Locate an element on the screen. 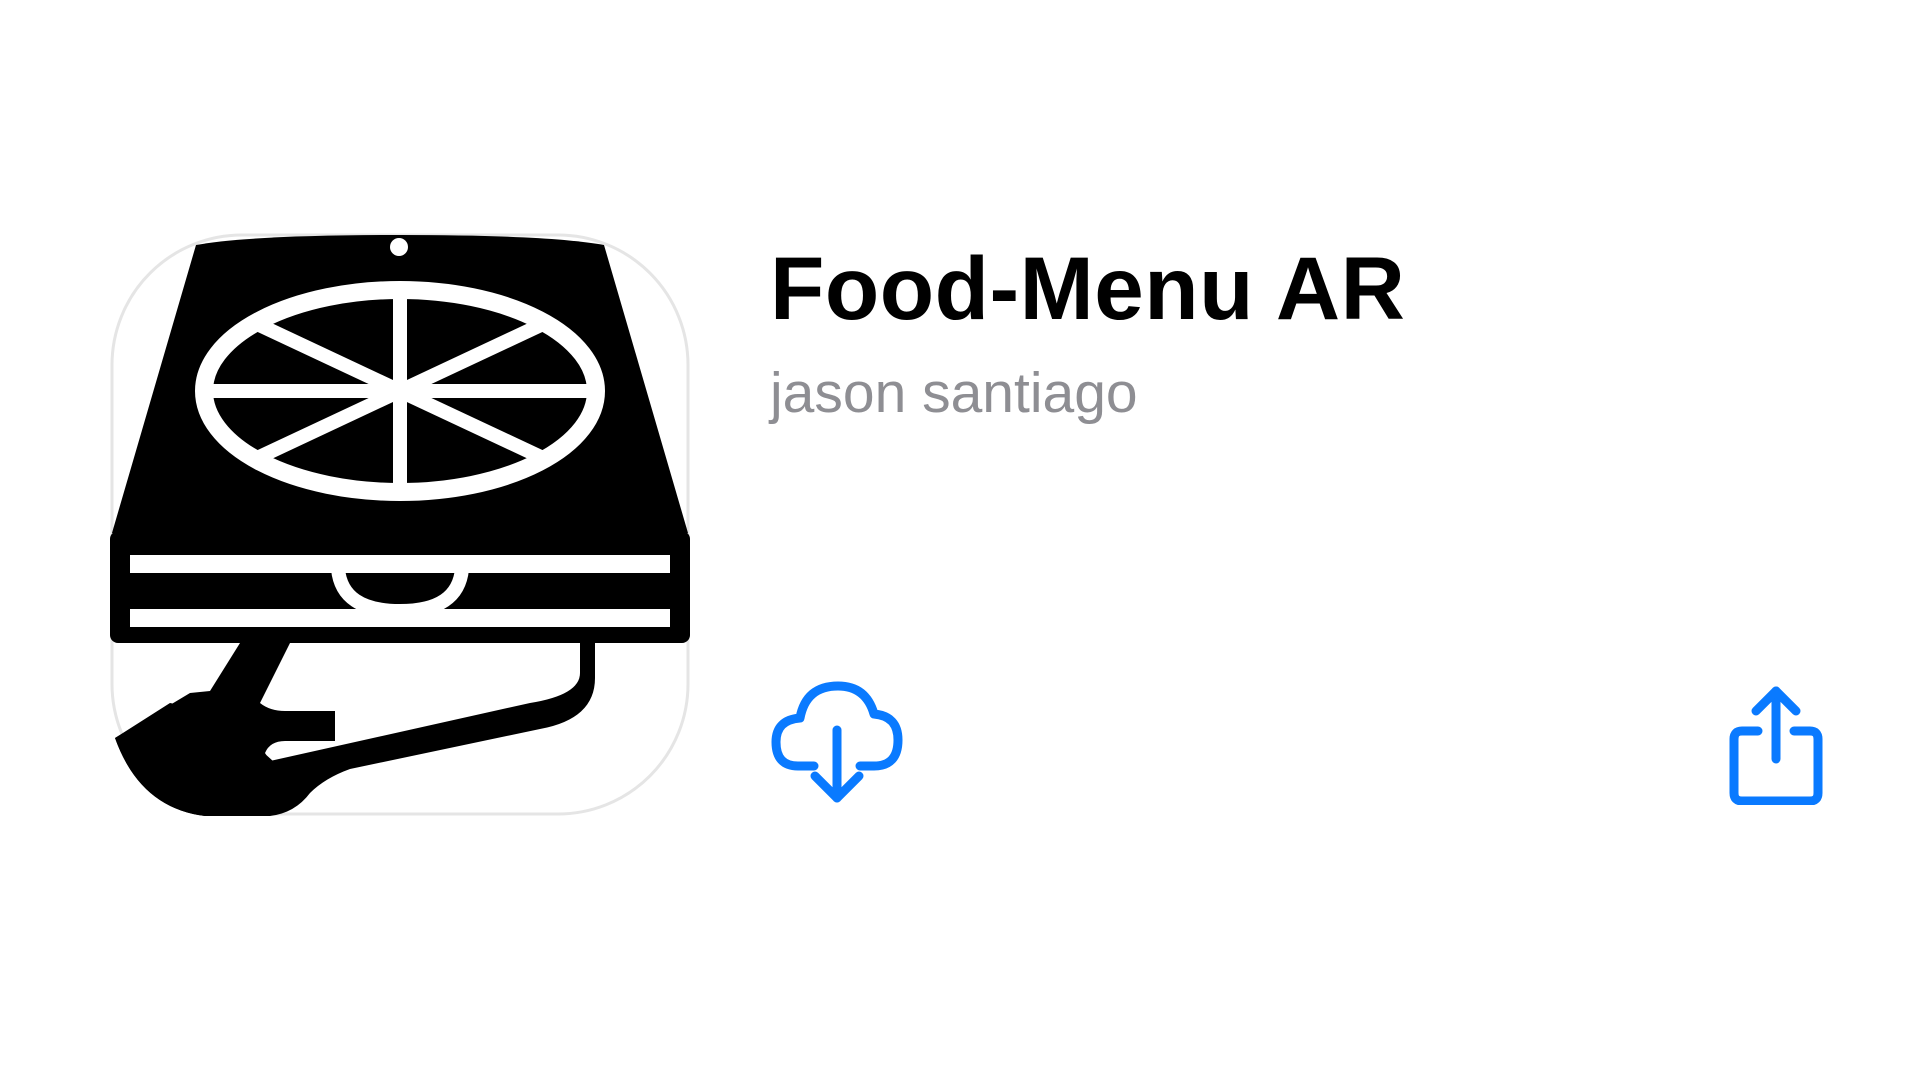 Image resolution: width=1920 pixels, height=1080 pixels. developer-name: jason santiago is located at coordinates (954, 393).